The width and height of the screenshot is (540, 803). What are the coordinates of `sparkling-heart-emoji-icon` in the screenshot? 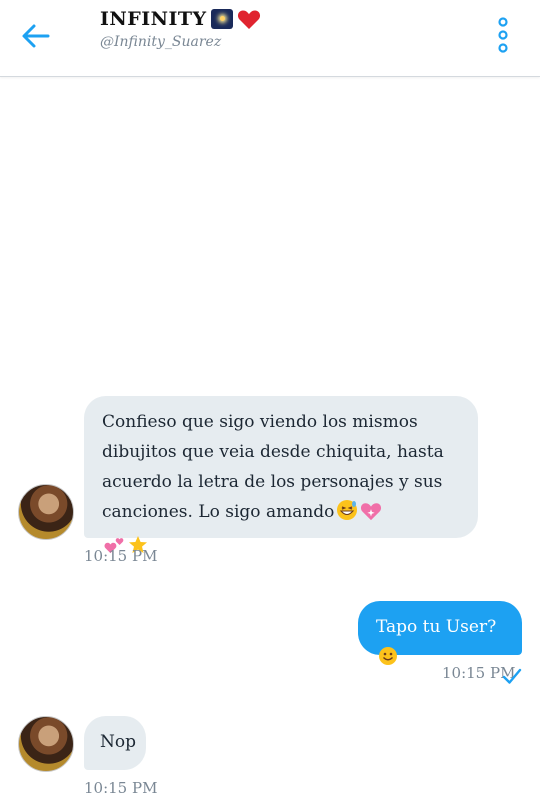 It's located at (371, 516).